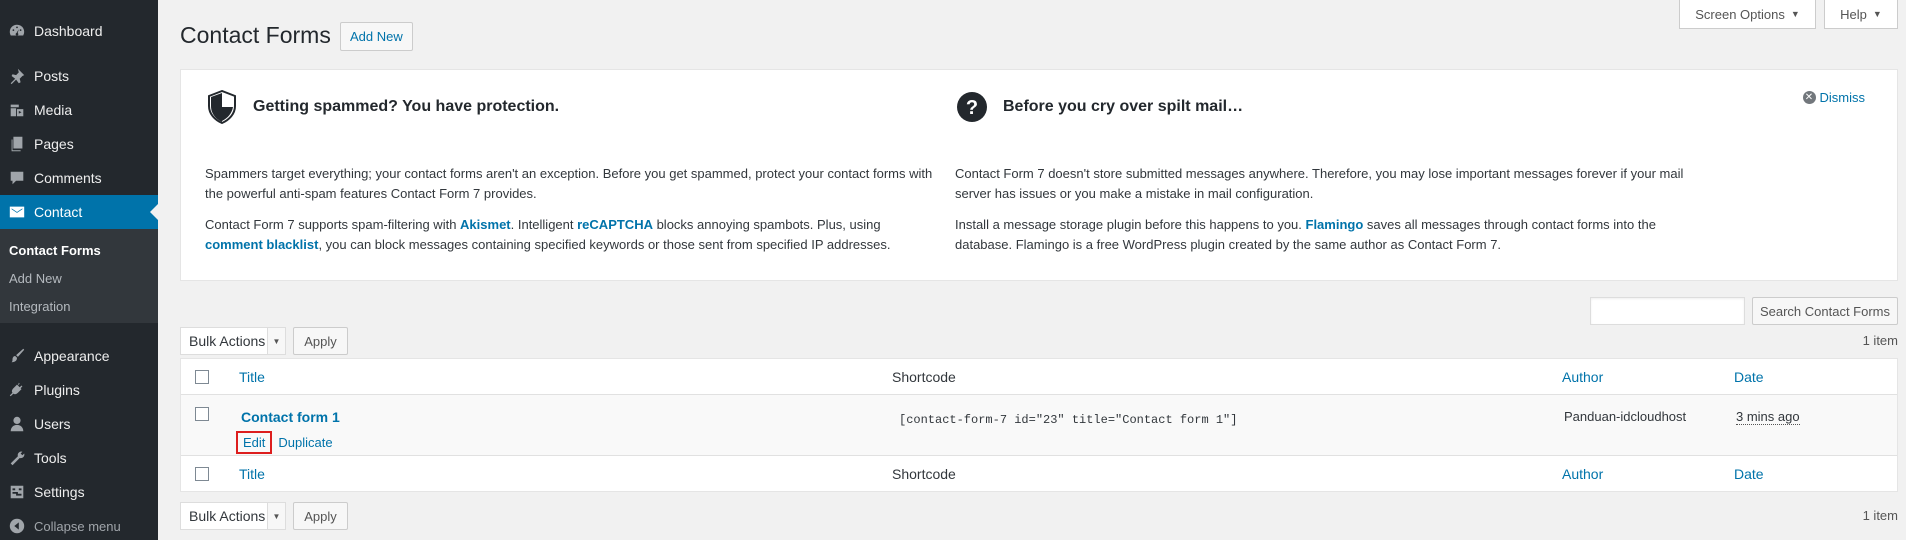  I want to click on column-author-footer: Author, so click(1582, 474).